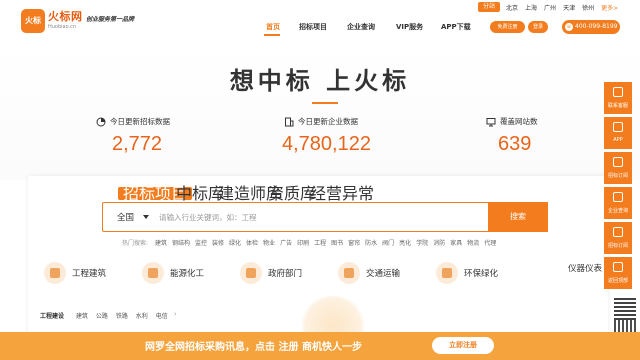 The width and height of the screenshot is (640, 360). What do you see at coordinates (313, 27) in the screenshot?
I see `nav-tender-projects: 招标项目` at bounding box center [313, 27].